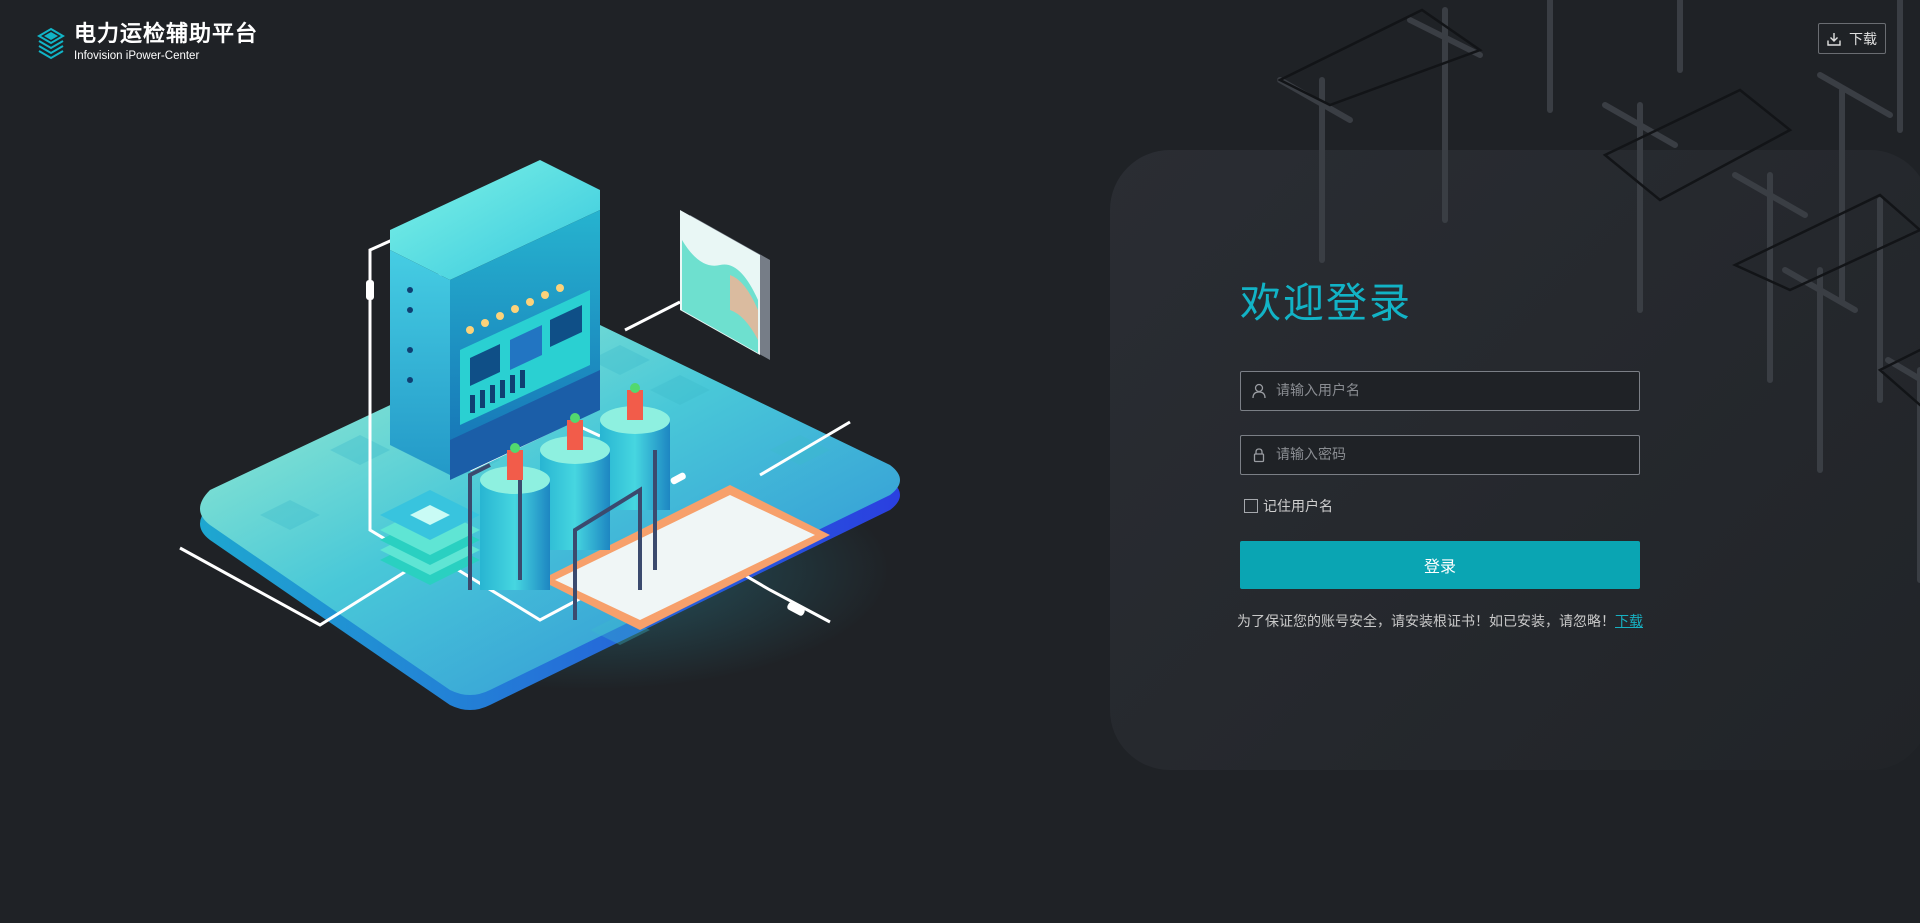  What do you see at coordinates (1629, 622) in the screenshot?
I see `certificate-download-link: 下载` at bounding box center [1629, 622].